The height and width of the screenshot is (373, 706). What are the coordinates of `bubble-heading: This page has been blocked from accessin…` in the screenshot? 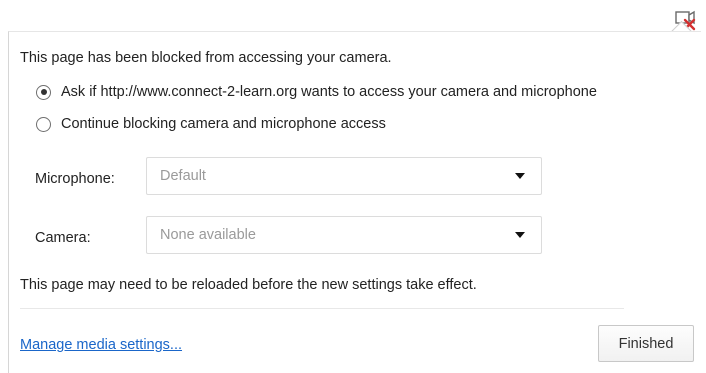 It's located at (206, 58).